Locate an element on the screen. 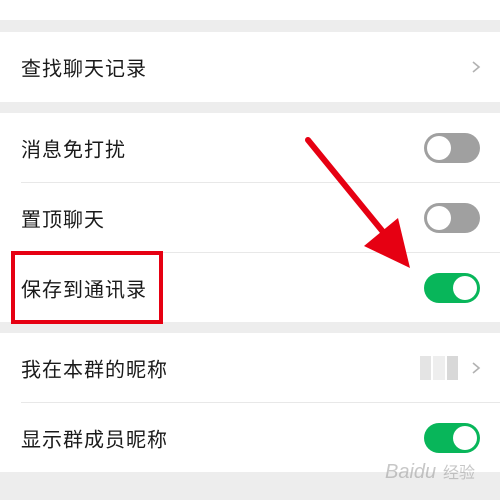 The image size is (500, 500). svg-text: Baidu is located at coordinates (410, 472).